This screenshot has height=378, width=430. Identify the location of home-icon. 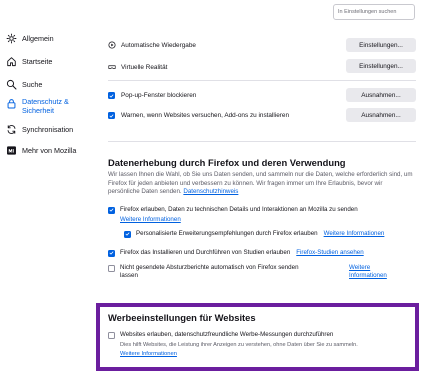
(11, 61).